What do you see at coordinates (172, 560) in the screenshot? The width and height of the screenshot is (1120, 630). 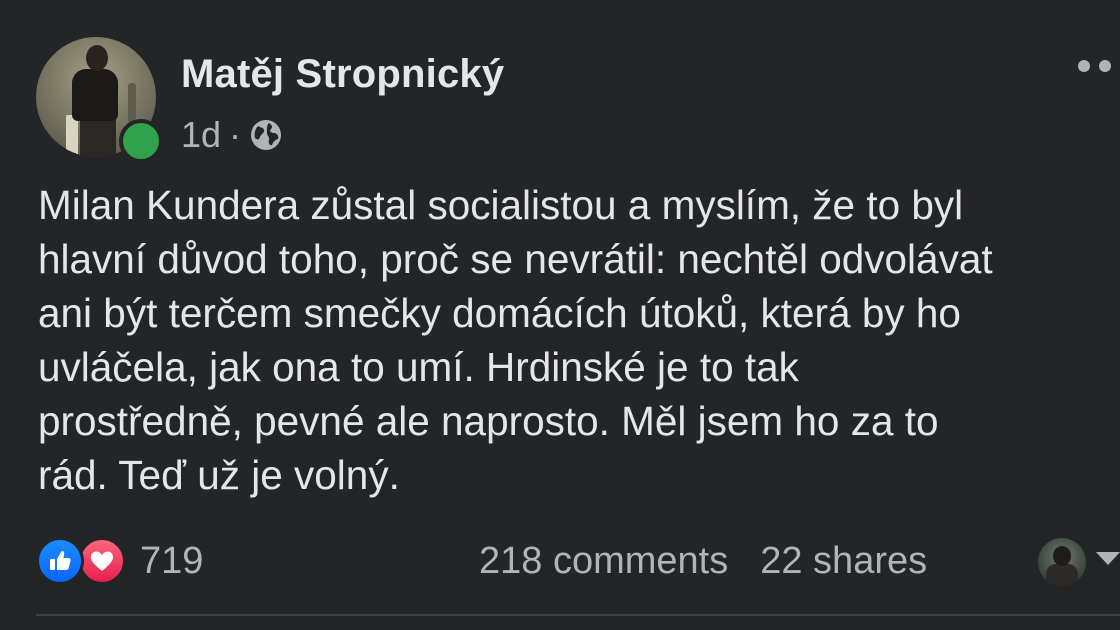 I see `reaction-count: 719` at bounding box center [172, 560].